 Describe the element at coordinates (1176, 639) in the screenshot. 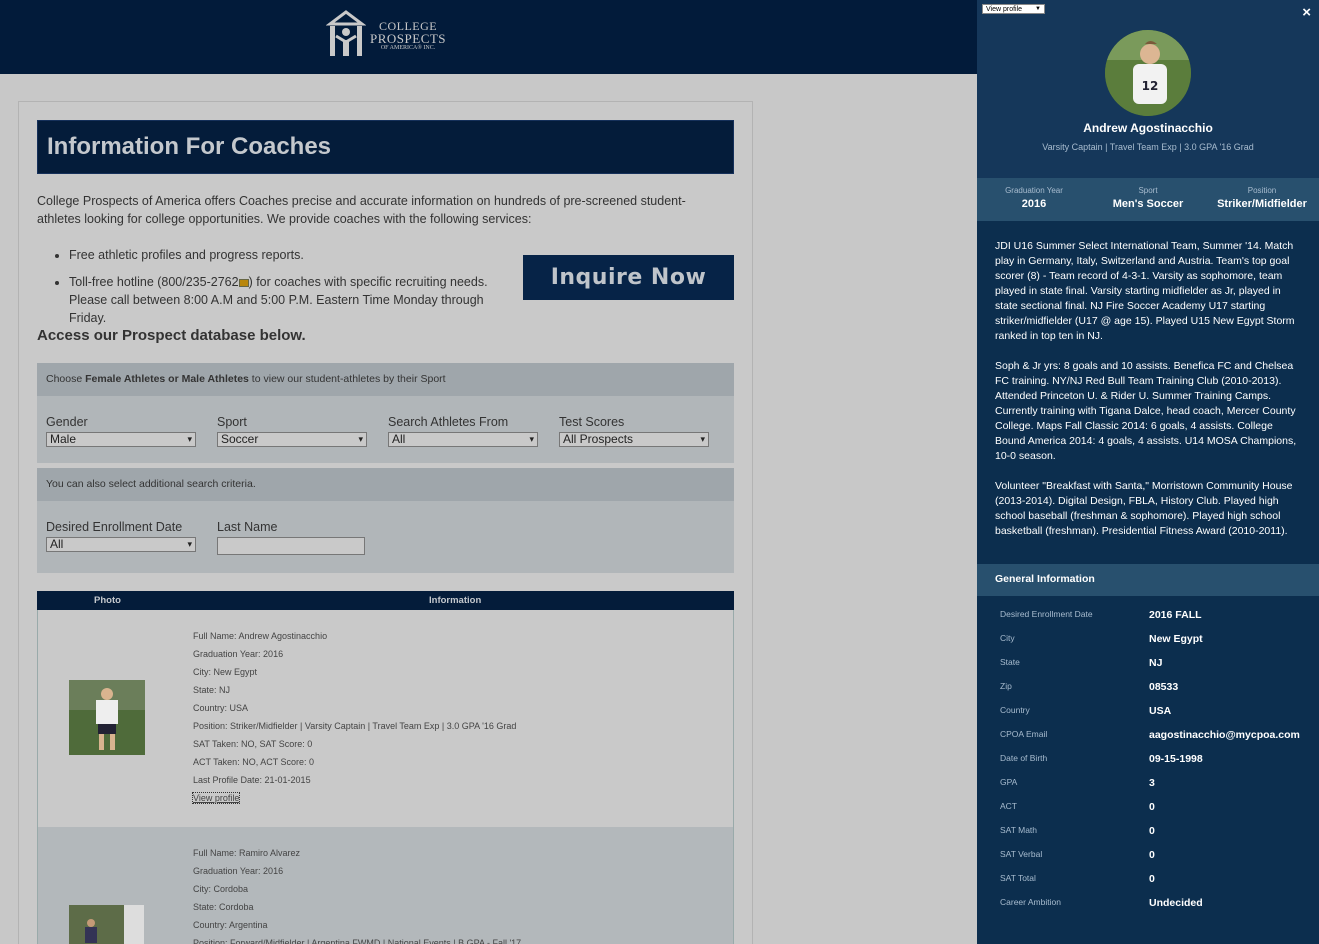

I see `info-value: New Egypt` at that location.